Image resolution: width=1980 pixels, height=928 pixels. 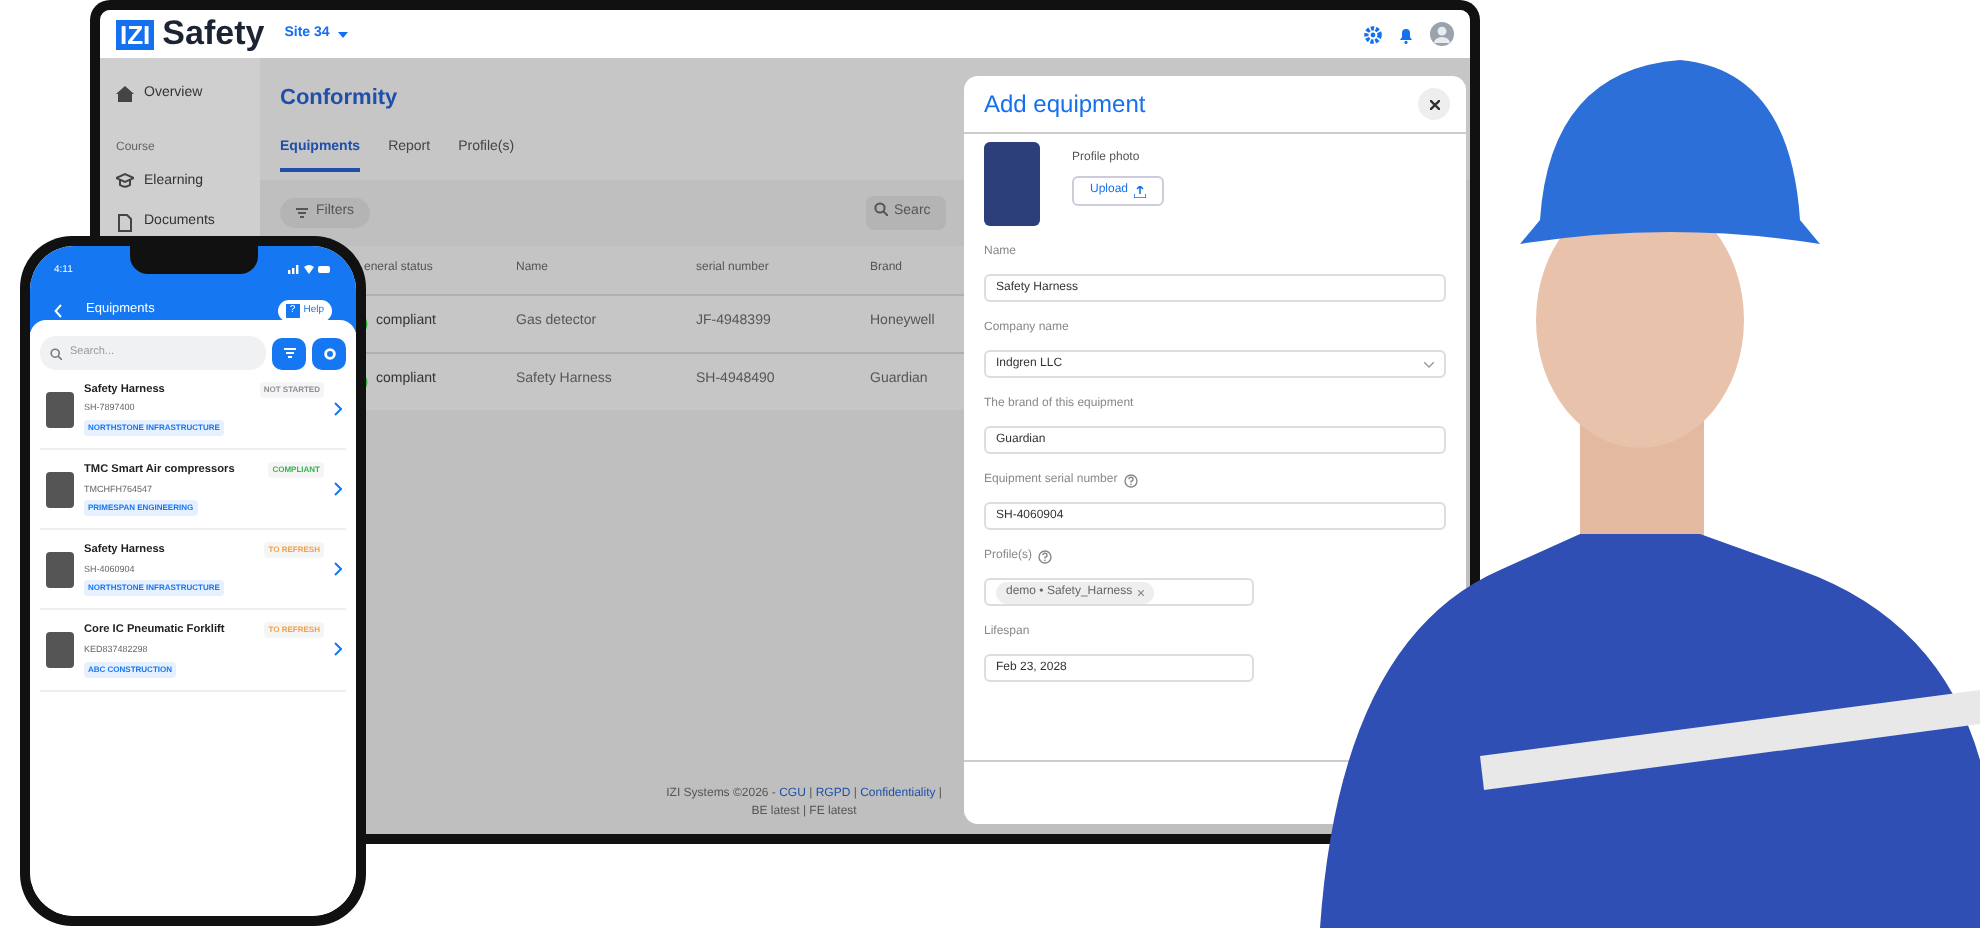 I want to click on remove-icon, so click(x=1141, y=592).